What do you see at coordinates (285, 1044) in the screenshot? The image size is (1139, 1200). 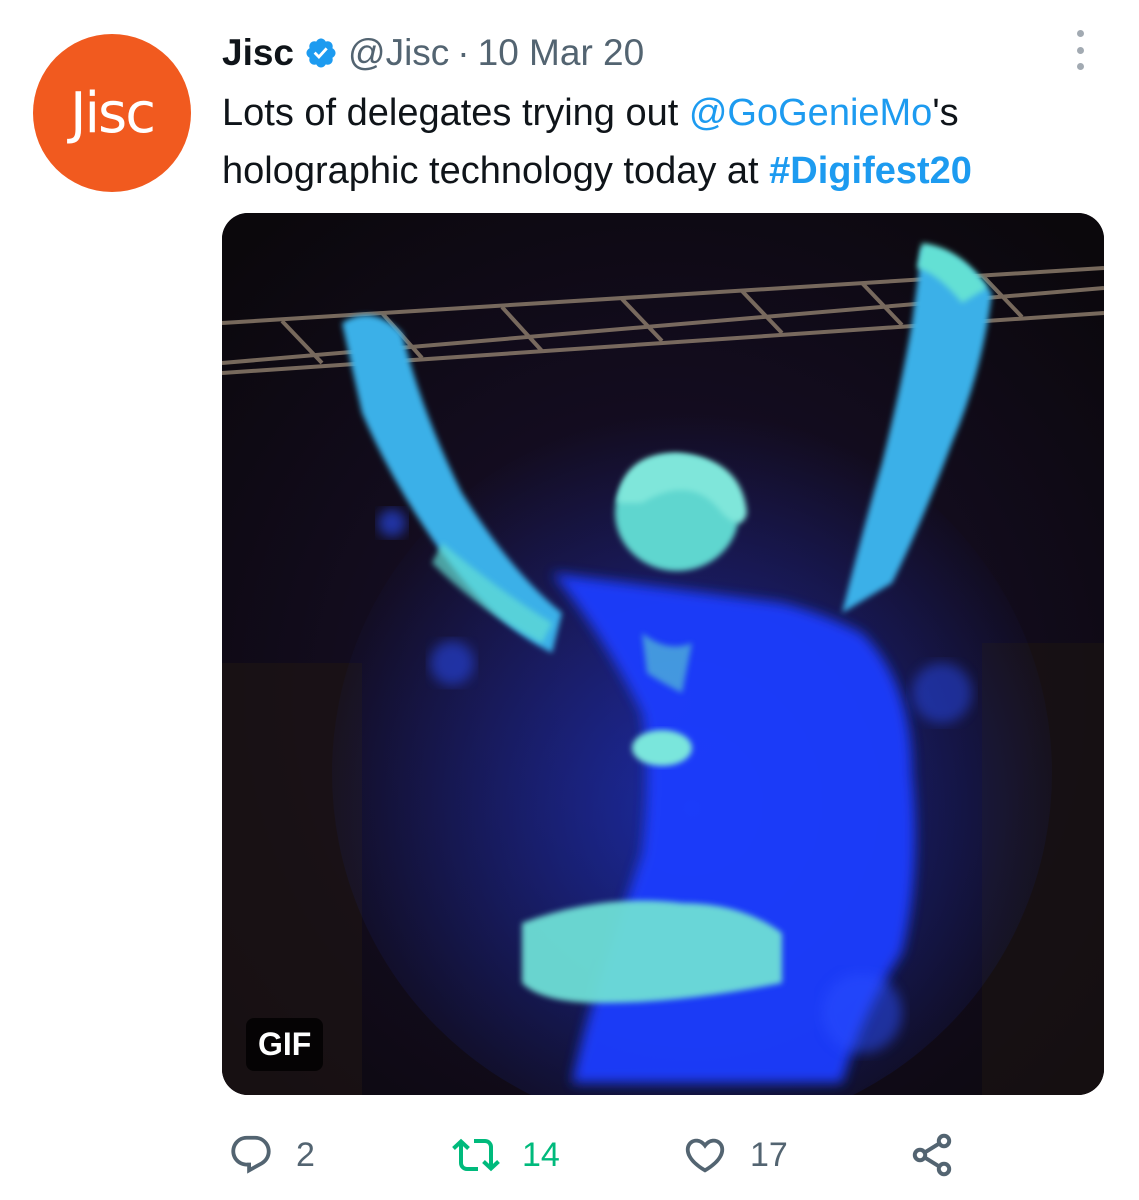 I see `gif-badge: GIF` at bounding box center [285, 1044].